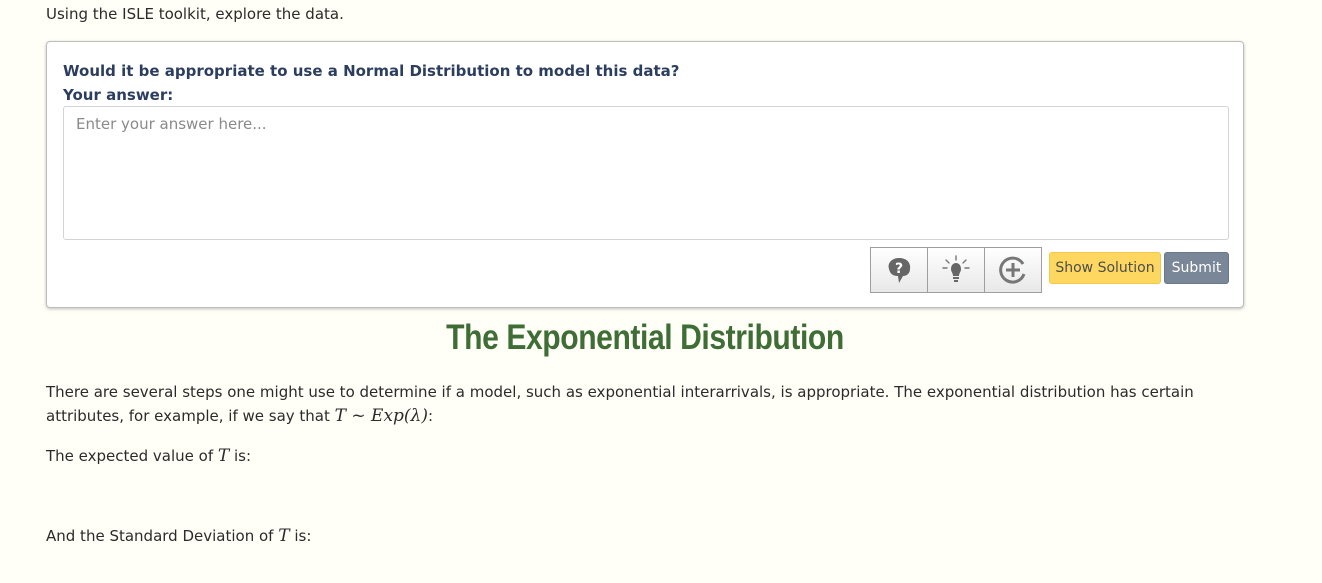 This screenshot has width=1322, height=583. Describe the element at coordinates (130, 456) in the screenshot. I see `paragraph-text: The expected value of` at that location.